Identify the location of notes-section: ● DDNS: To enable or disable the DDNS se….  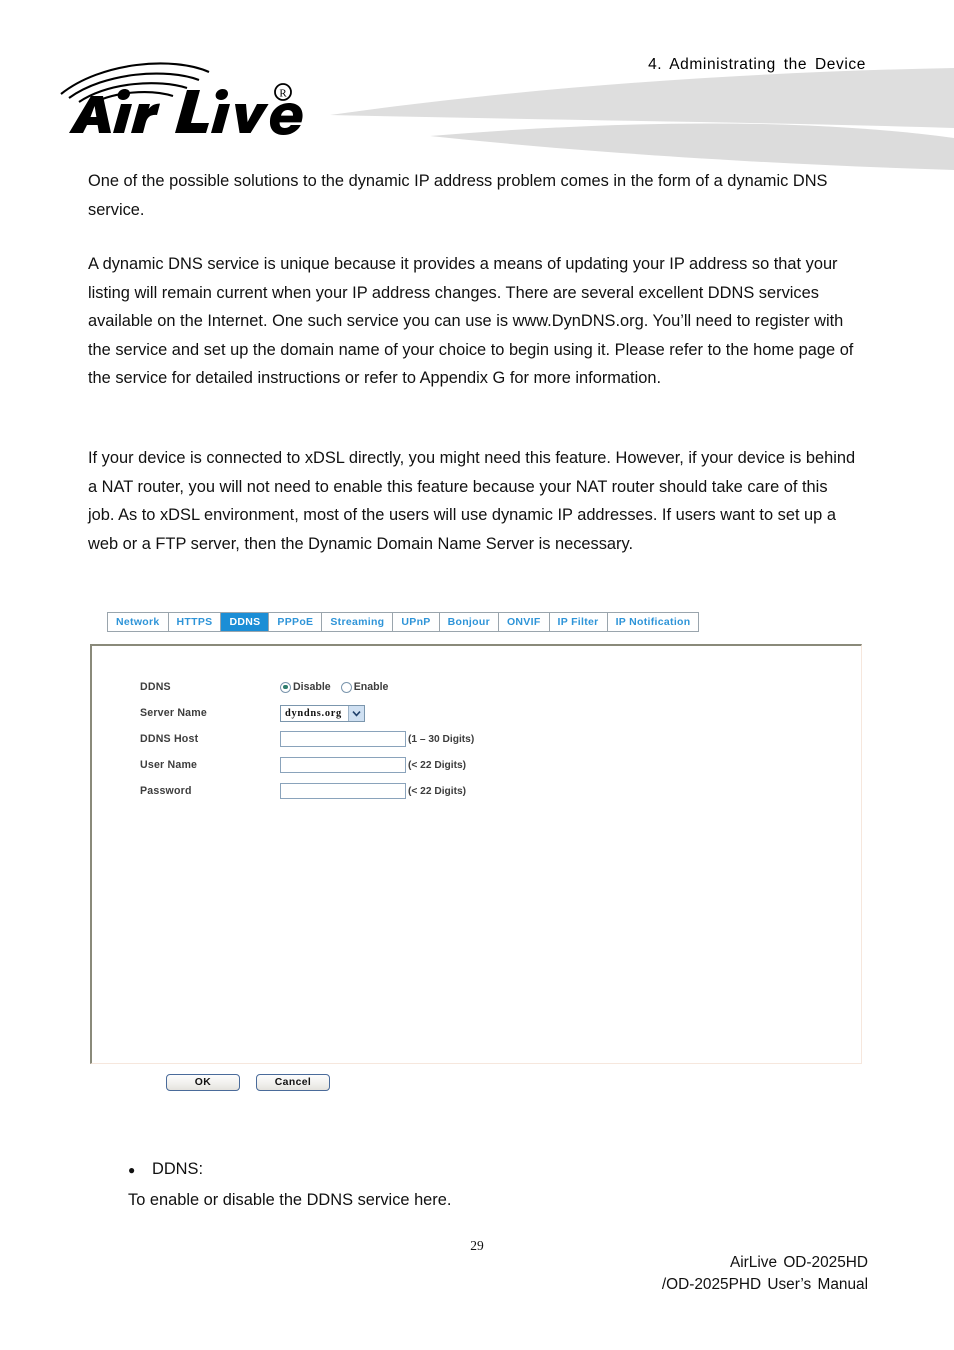
(478, 1184).